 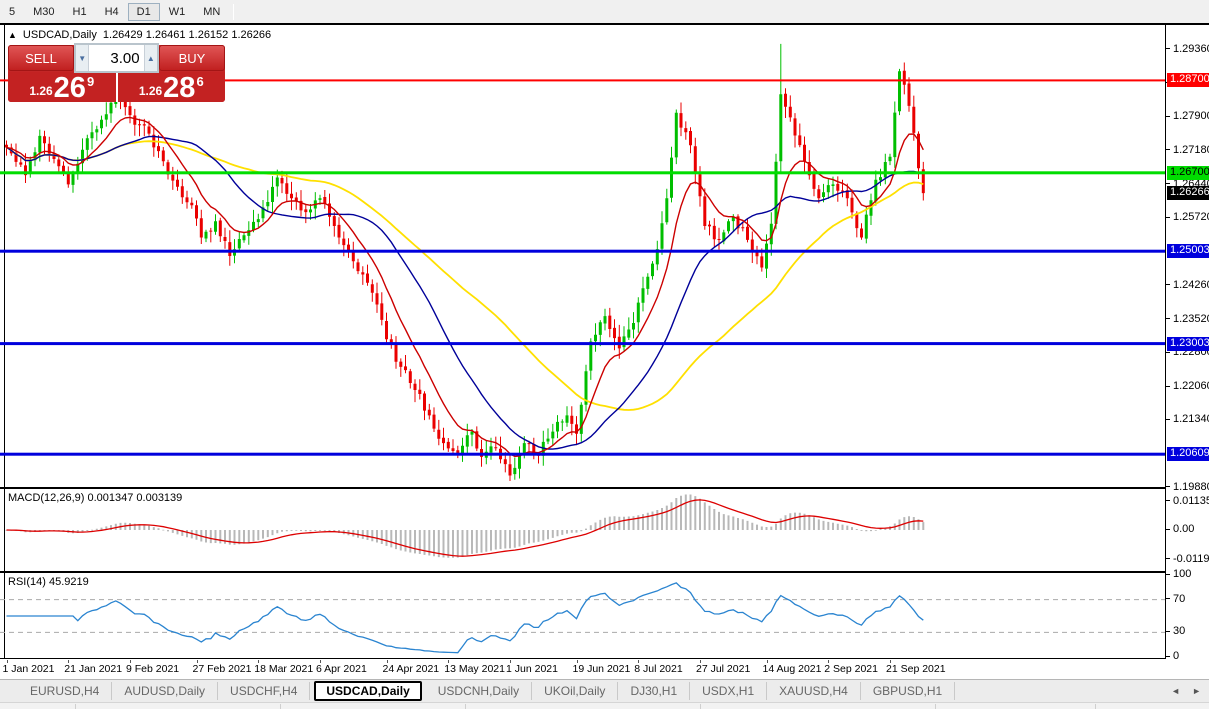 I want to click on date-tick-label: 21 Jan 2021, so click(x=93, y=669).